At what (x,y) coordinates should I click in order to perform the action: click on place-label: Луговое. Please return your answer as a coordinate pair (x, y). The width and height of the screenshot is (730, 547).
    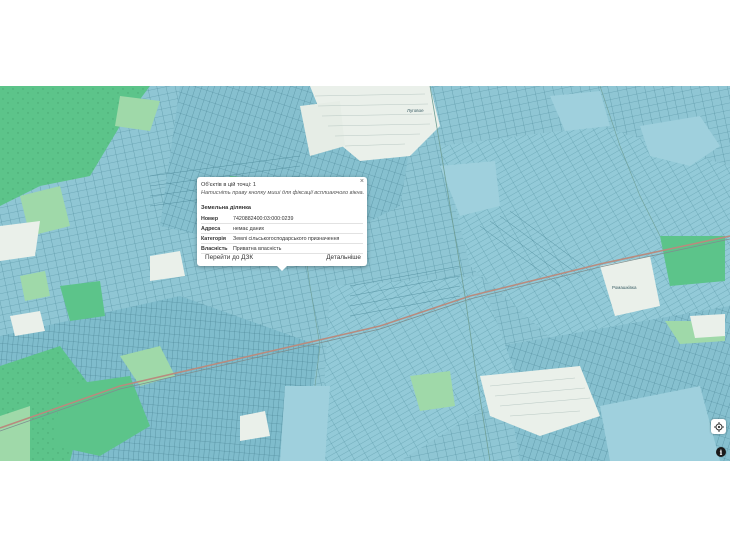
    Looking at the image, I should click on (415, 110).